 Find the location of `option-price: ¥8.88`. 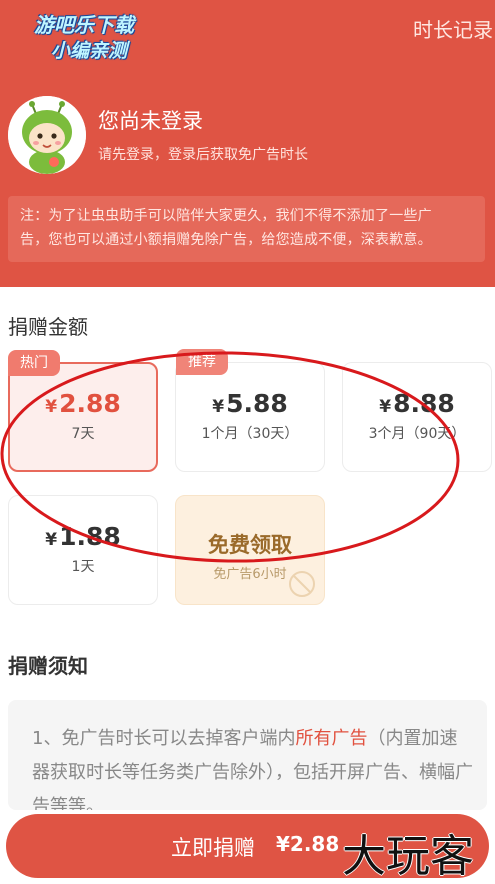

option-price: ¥8.88 is located at coordinates (417, 403).